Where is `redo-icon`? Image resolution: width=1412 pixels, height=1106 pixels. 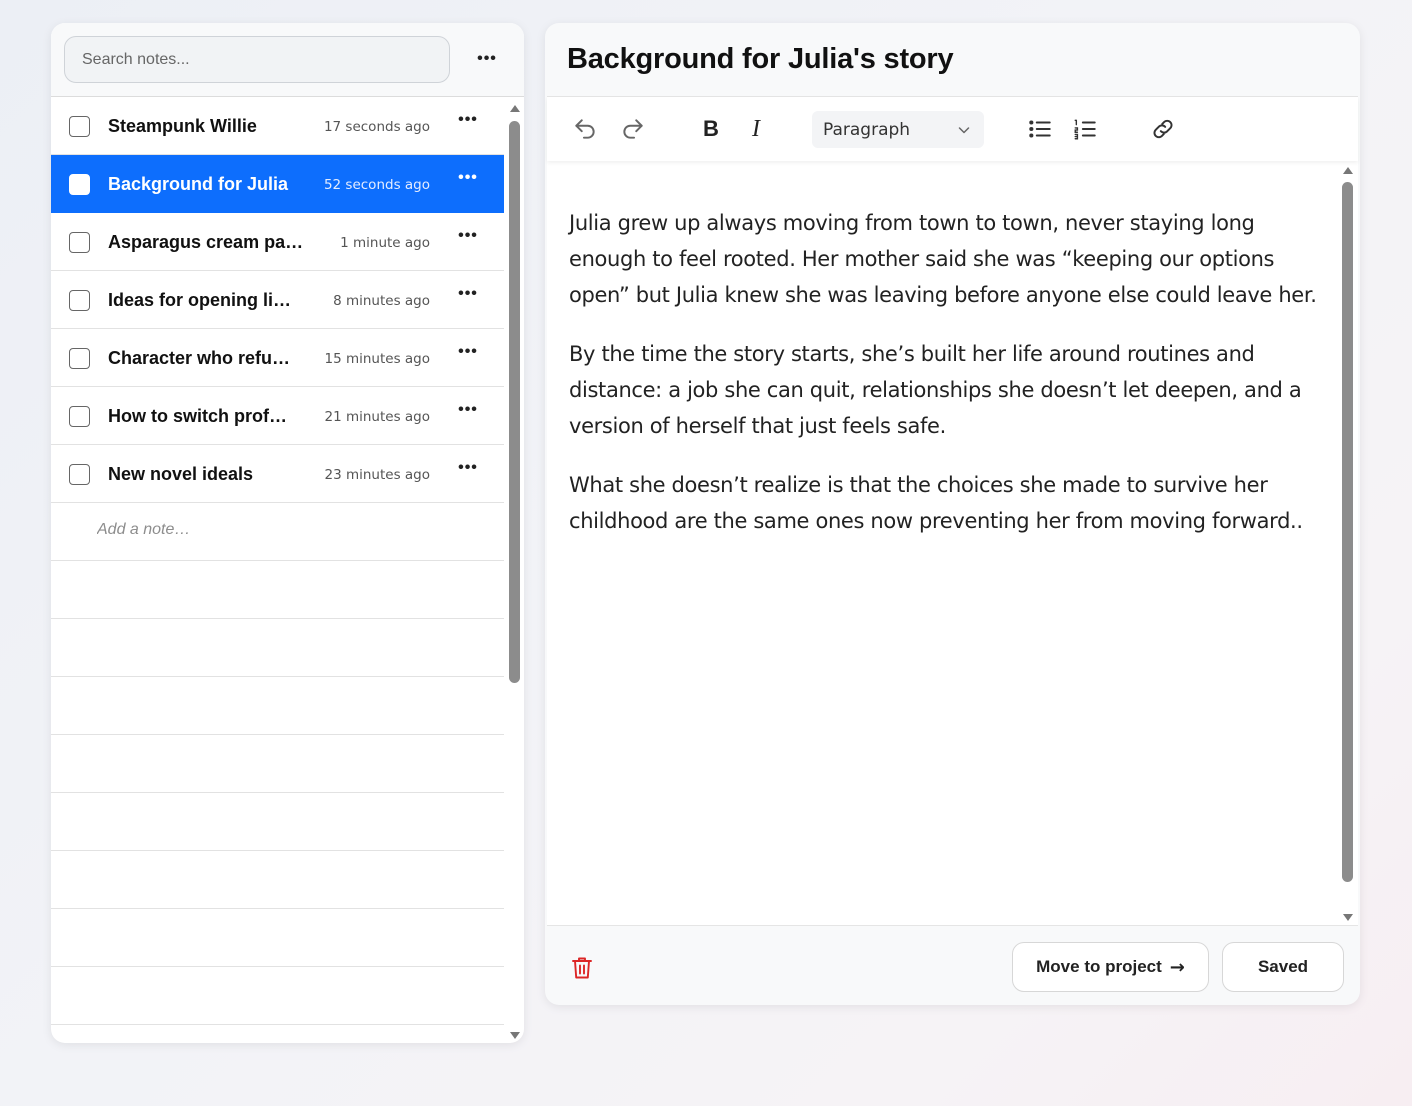
redo-icon is located at coordinates (633, 129).